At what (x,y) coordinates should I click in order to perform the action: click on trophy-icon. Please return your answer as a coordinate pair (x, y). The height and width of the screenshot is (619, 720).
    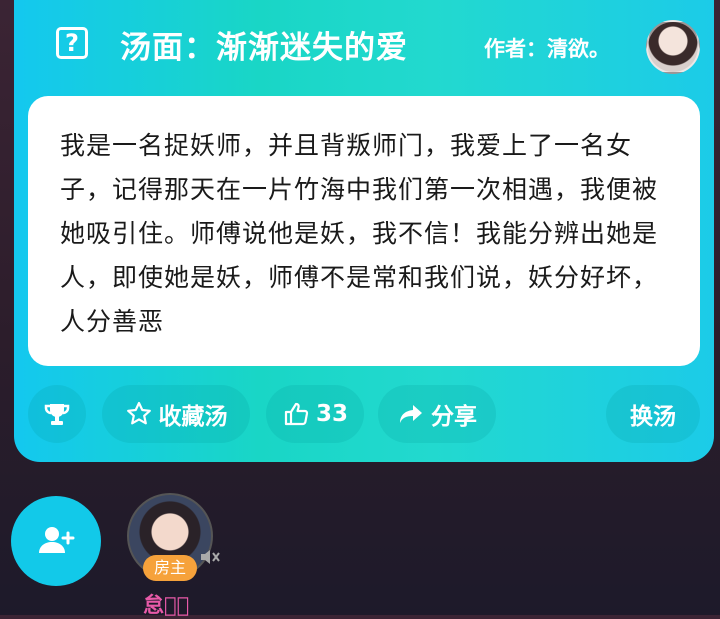
    Looking at the image, I should click on (57, 414).